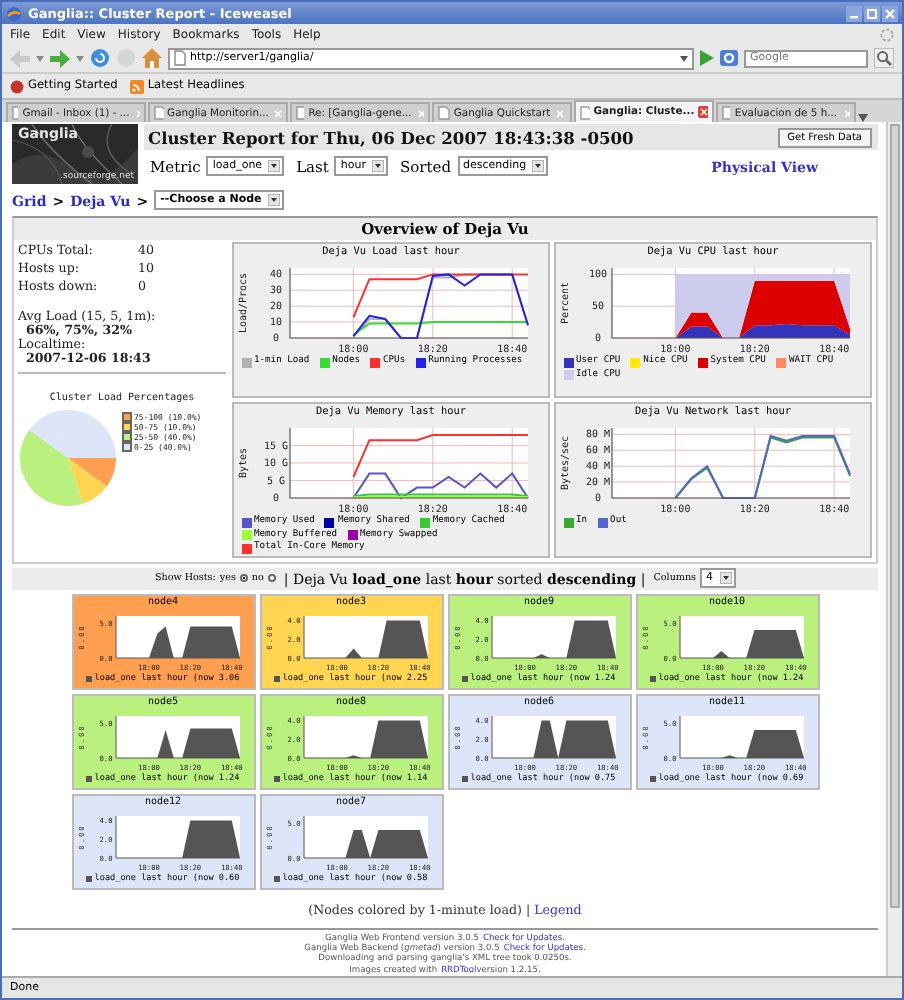 Image resolution: width=904 pixels, height=1000 pixels. I want to click on bookmark-icon, so click(17, 86).